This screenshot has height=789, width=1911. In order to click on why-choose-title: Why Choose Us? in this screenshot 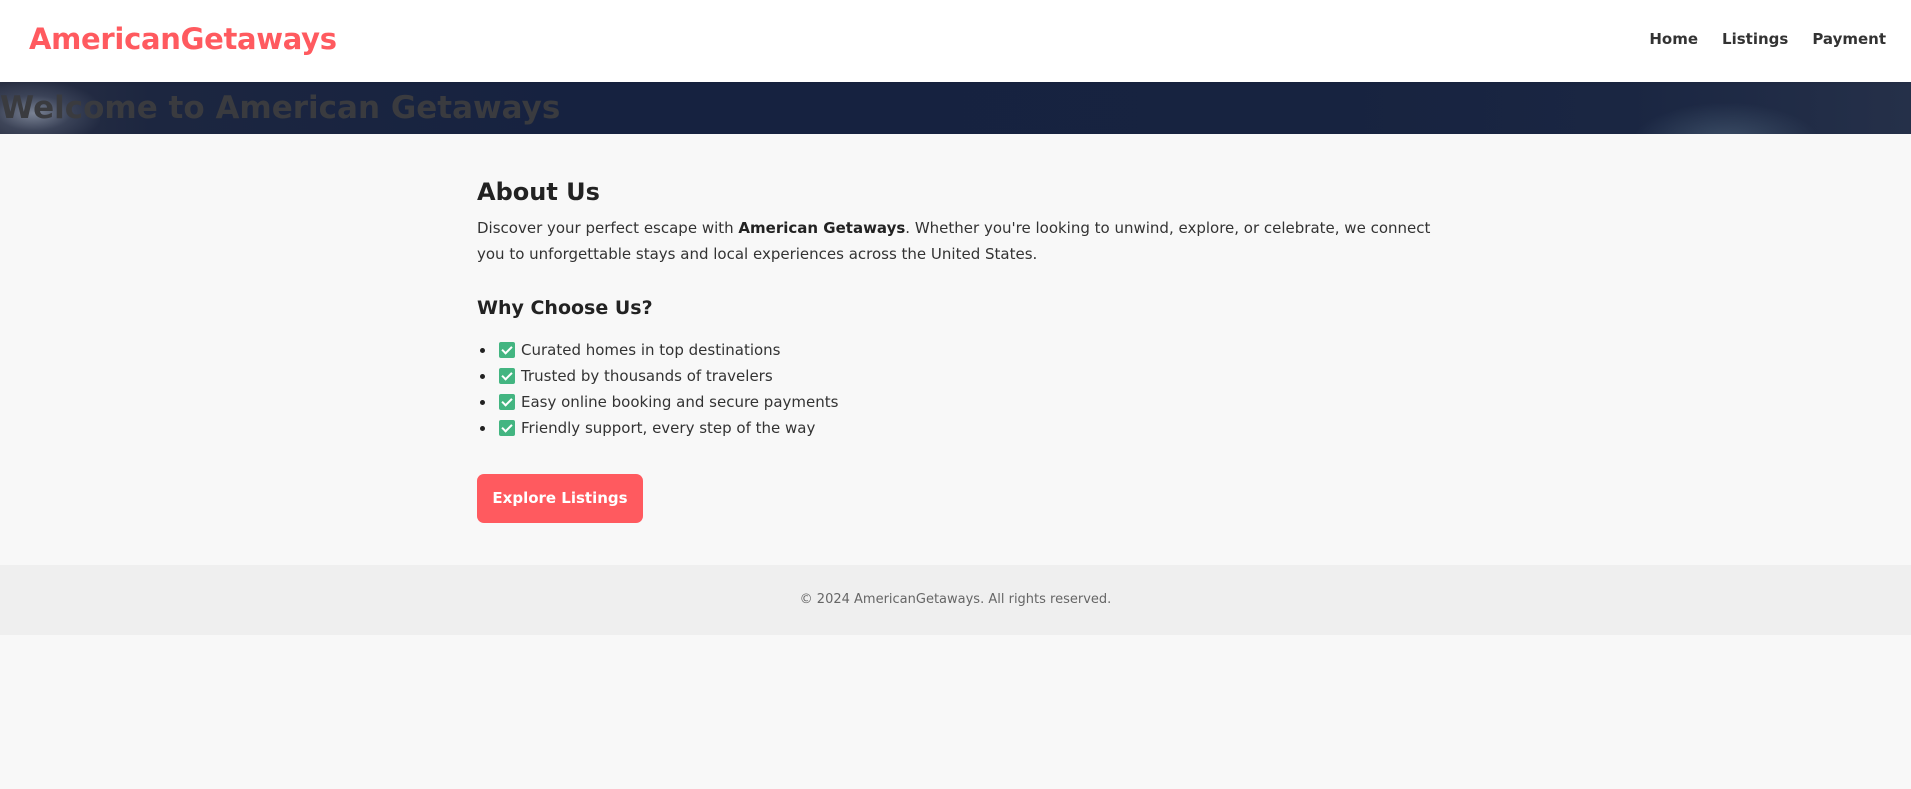, I will do `click(565, 308)`.